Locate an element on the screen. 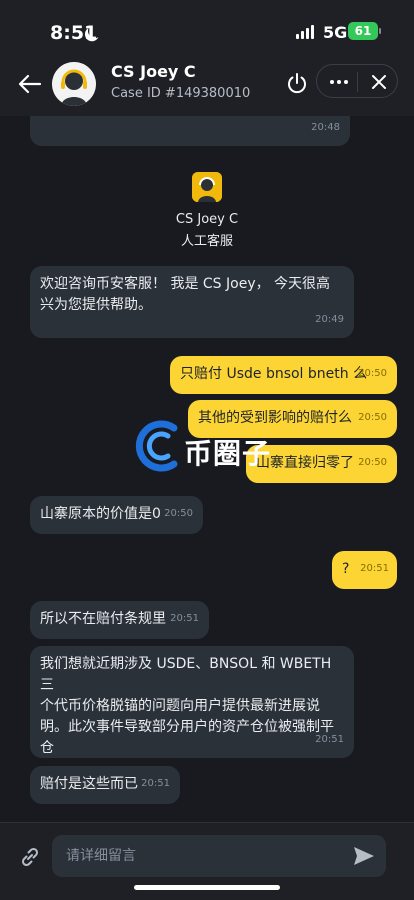  message-line: 赔付是这些而已 is located at coordinates (89, 784).